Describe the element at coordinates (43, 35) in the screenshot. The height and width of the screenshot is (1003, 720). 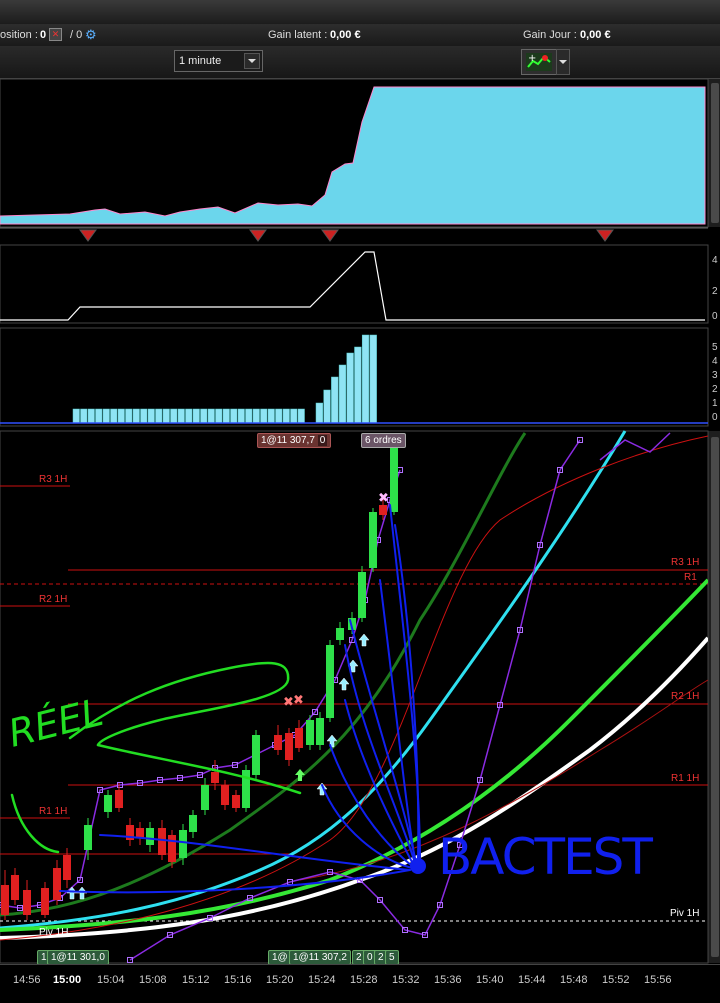
I see `position-value: 0` at that location.